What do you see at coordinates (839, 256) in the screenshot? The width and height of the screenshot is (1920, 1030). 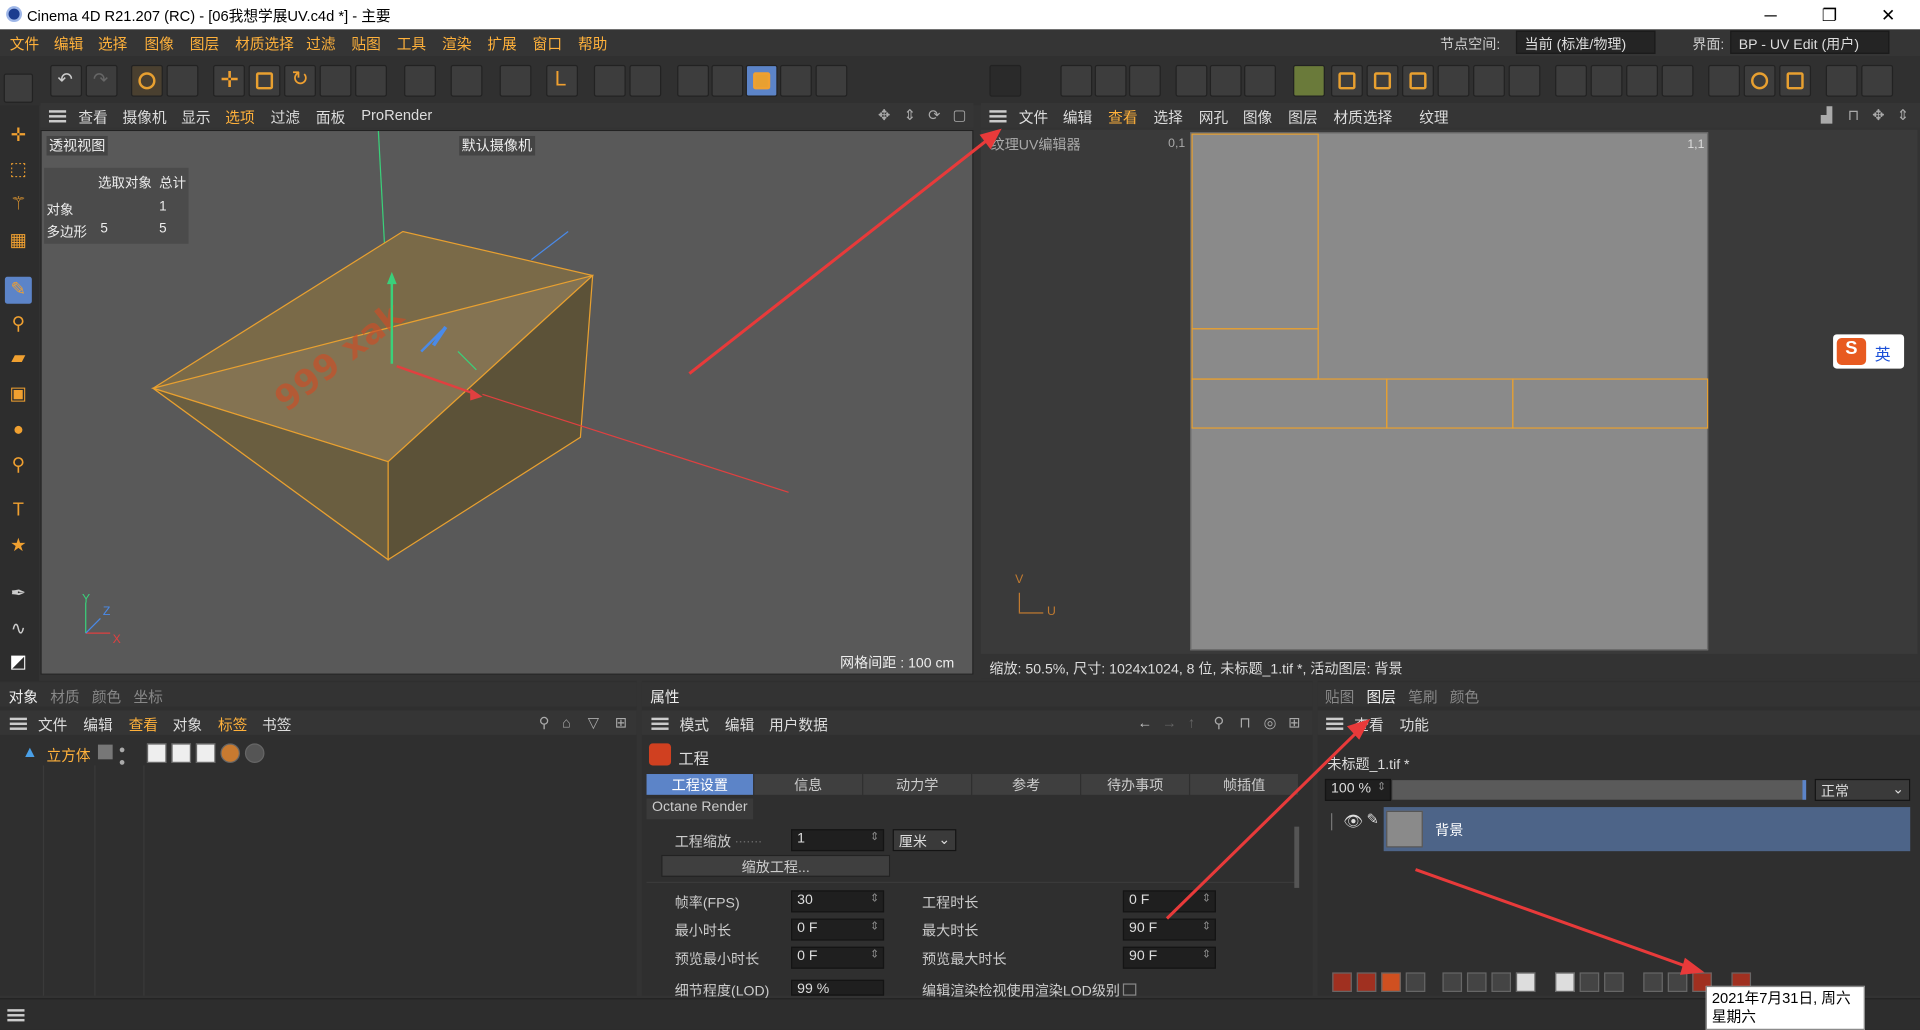 I see `arrow-to-uv-editor` at bounding box center [839, 256].